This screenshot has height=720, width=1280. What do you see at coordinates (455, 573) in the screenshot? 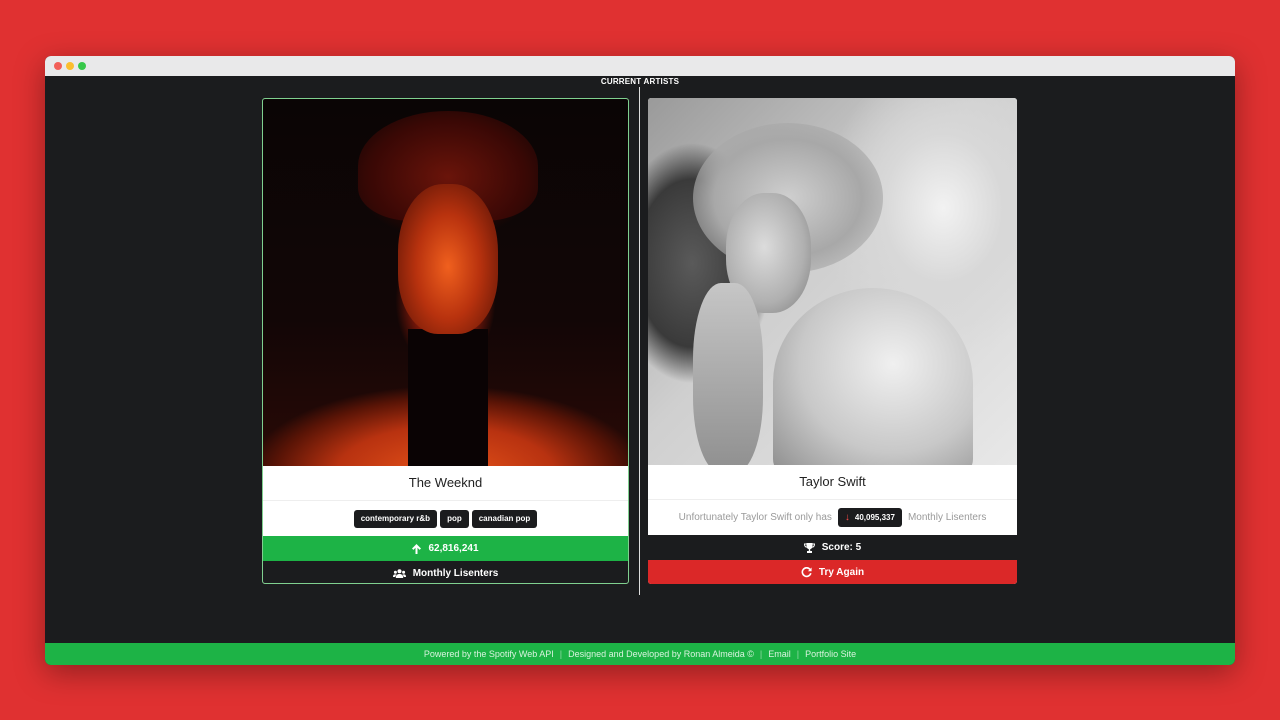
I see `listeners-label: Monthly Lisenters` at bounding box center [455, 573].